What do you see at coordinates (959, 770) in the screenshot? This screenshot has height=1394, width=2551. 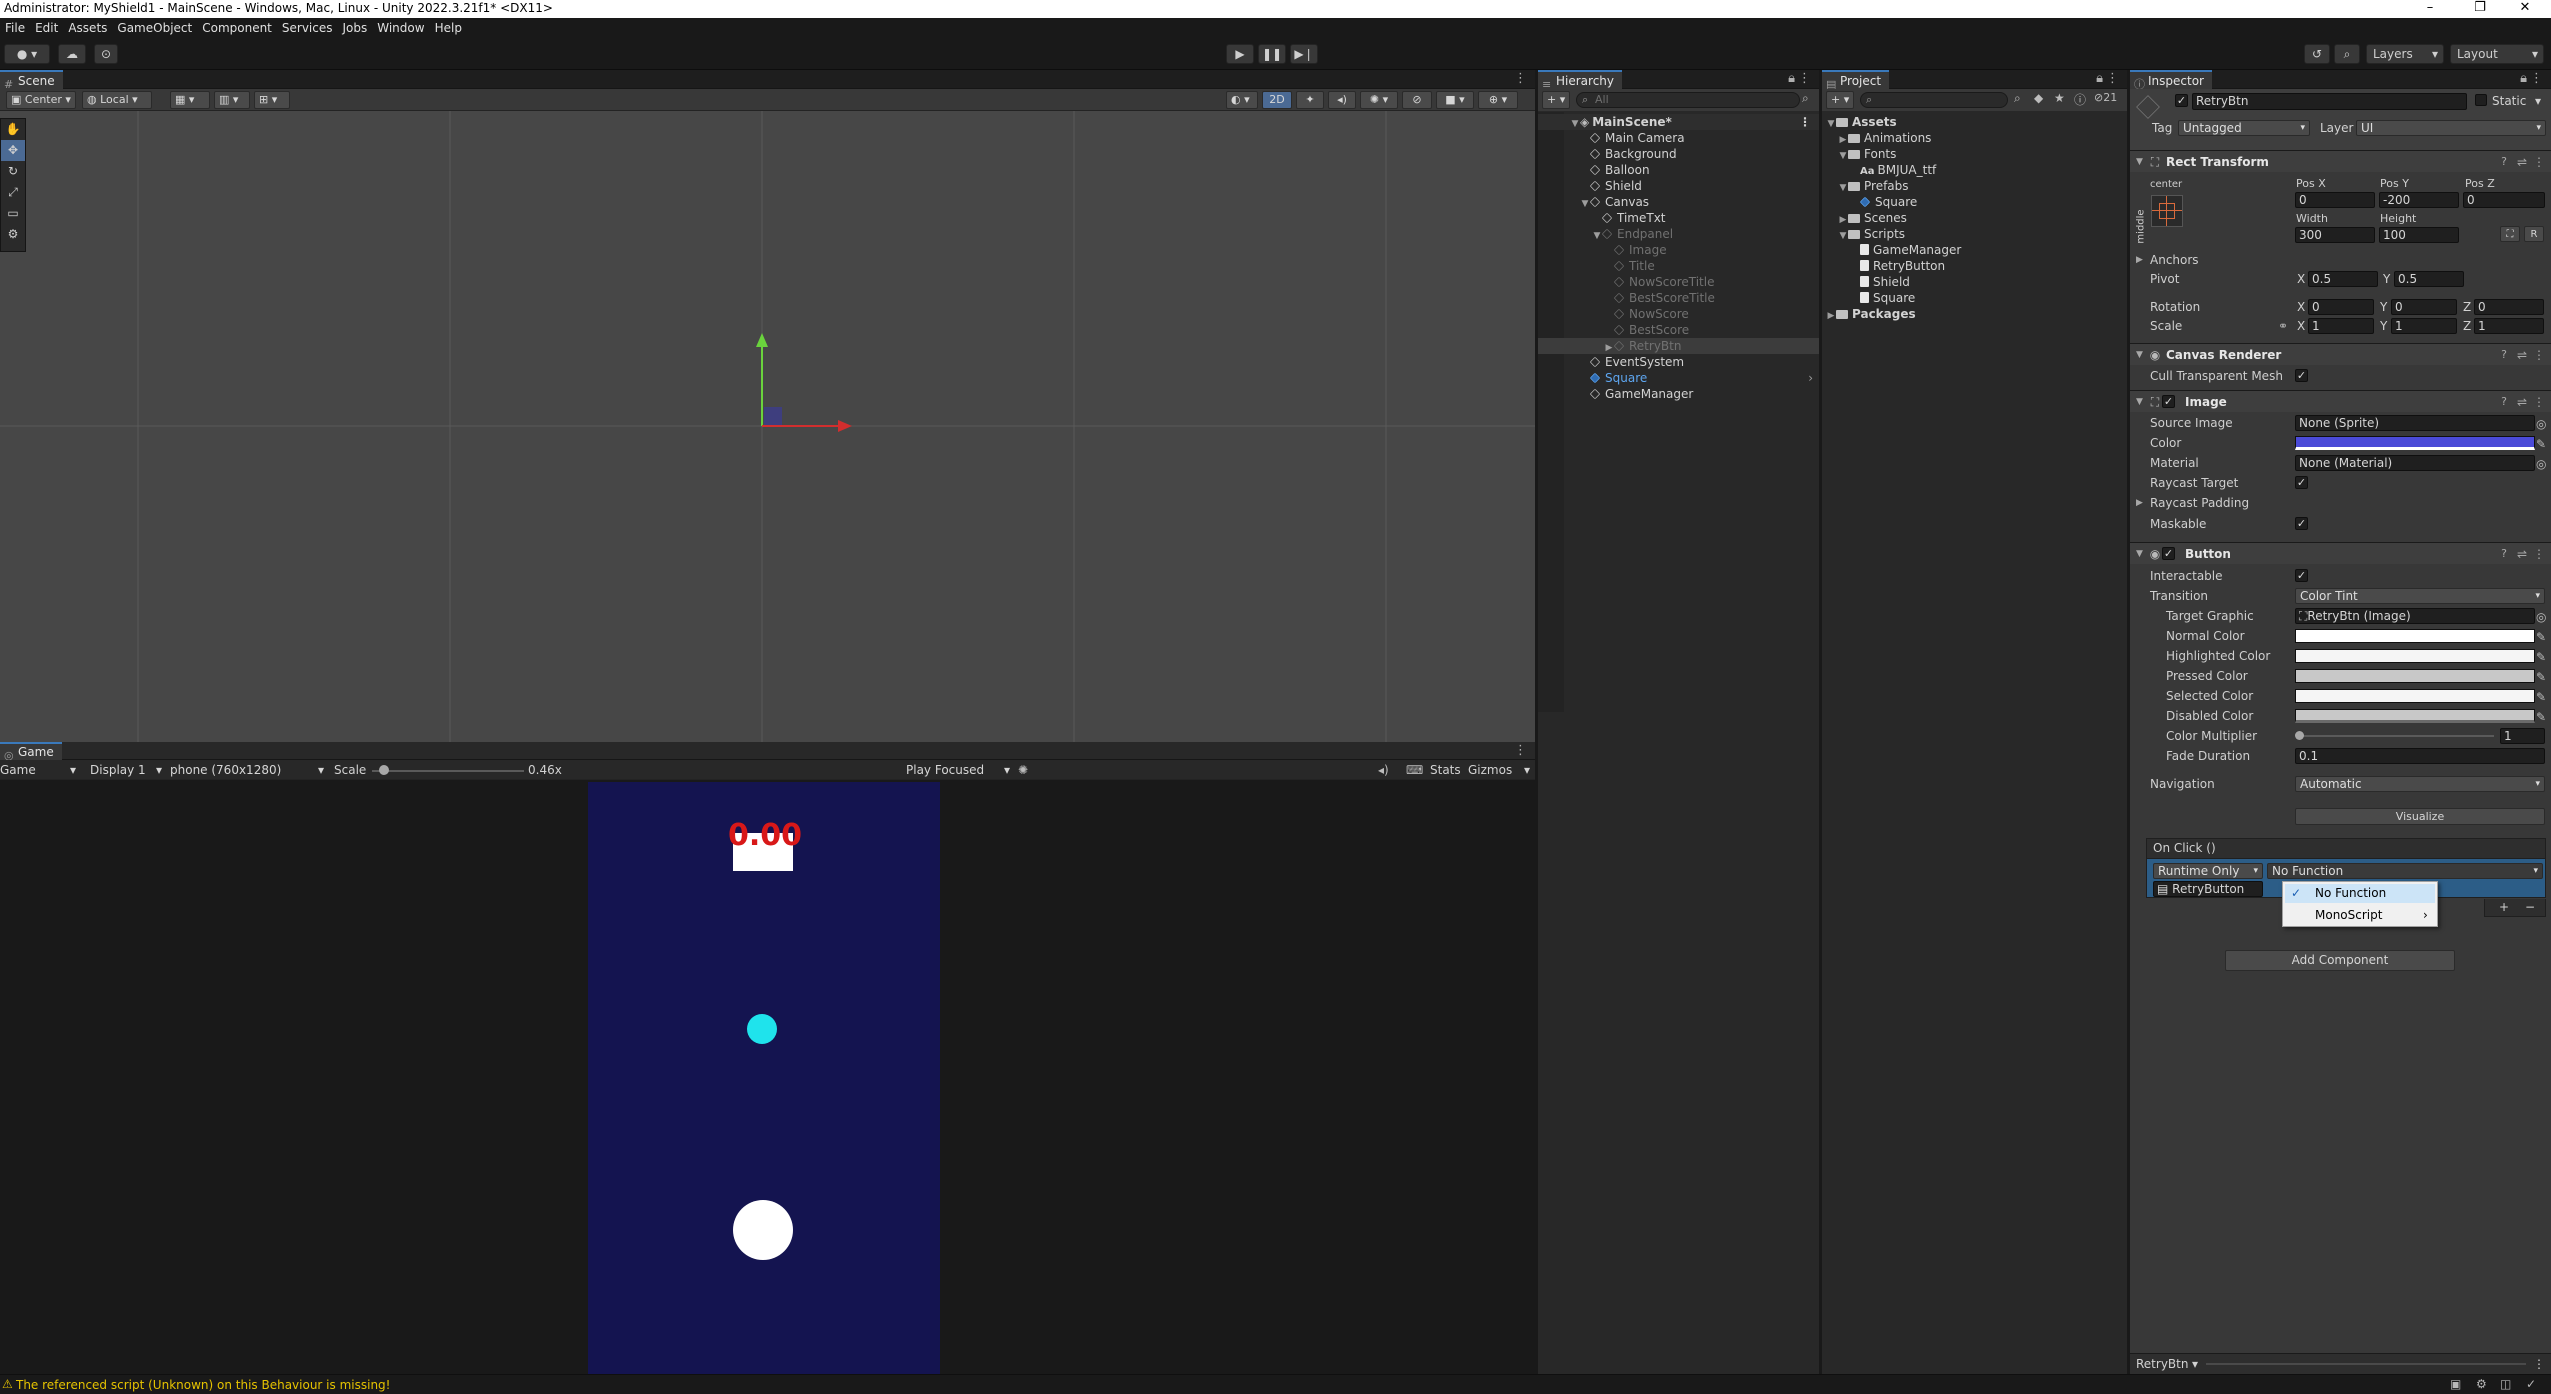 I see `play-mode-dropdown: Play Focused ▾` at bounding box center [959, 770].